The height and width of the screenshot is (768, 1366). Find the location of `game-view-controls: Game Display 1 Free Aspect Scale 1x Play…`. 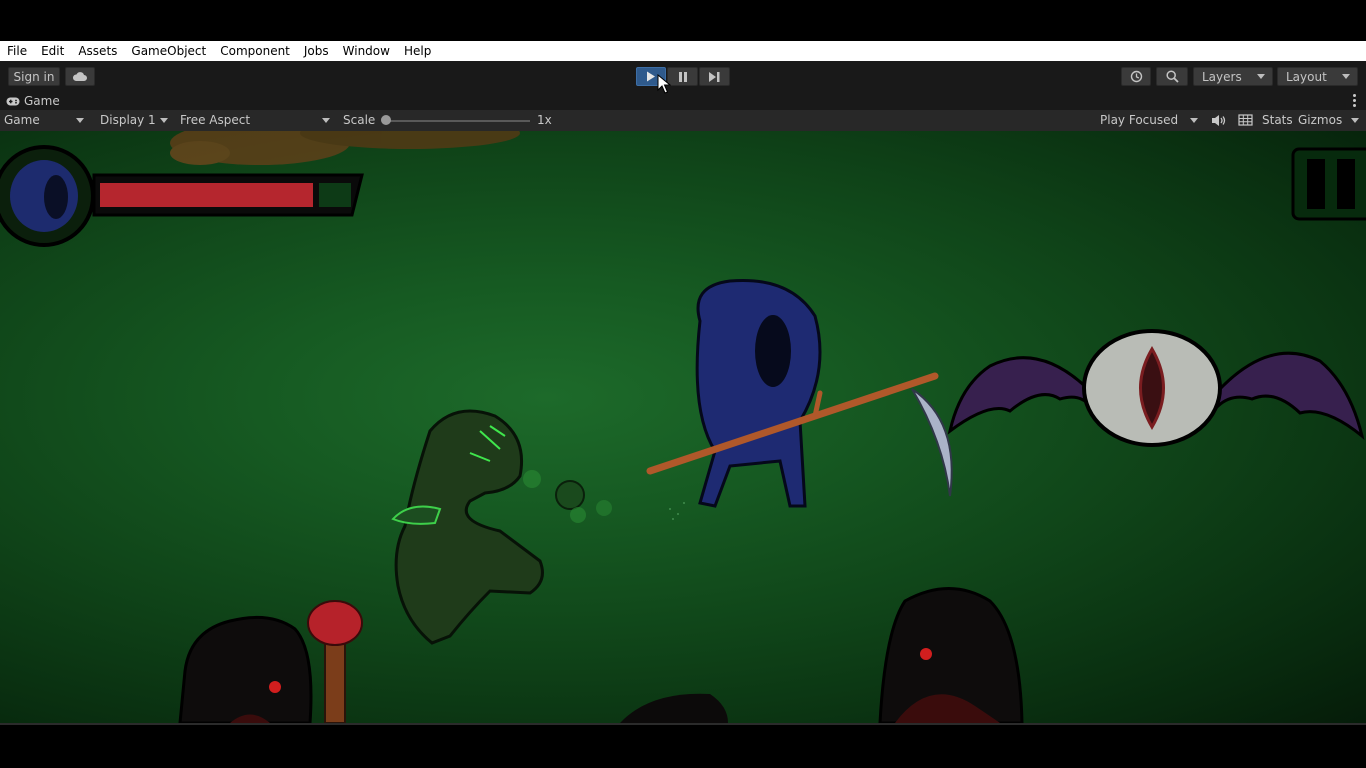

game-view-controls: Game Display 1 Free Aspect Scale 1x Play… is located at coordinates (683, 121).